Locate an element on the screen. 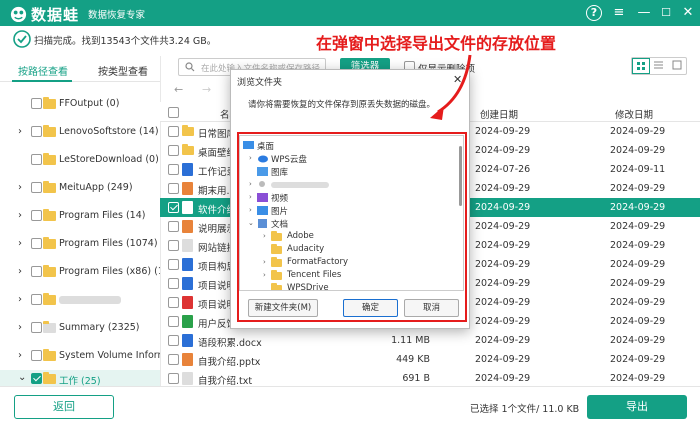 The height and width of the screenshot is (428, 700). tree-item-selected: ⌄ 工作 (25) is located at coordinates (80, 378).